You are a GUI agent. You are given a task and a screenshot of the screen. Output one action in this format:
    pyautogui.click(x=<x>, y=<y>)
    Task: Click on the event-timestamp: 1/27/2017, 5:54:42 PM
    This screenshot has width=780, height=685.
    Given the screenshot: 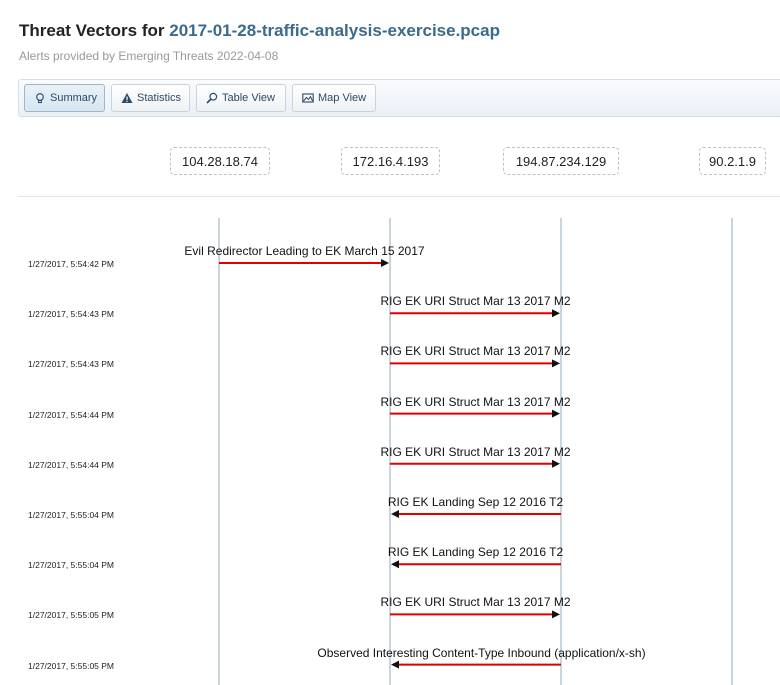 What is the action you would take?
    pyautogui.click(x=71, y=264)
    